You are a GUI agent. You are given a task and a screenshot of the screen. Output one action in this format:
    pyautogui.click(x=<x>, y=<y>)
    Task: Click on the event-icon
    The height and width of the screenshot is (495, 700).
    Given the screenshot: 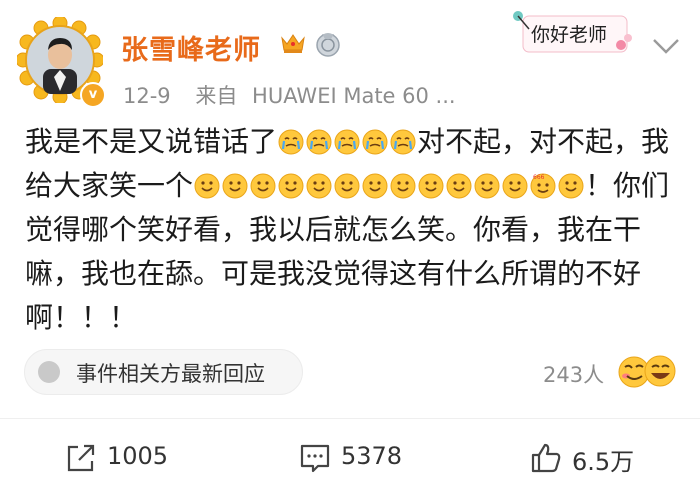 What is the action you would take?
    pyautogui.click(x=49, y=372)
    